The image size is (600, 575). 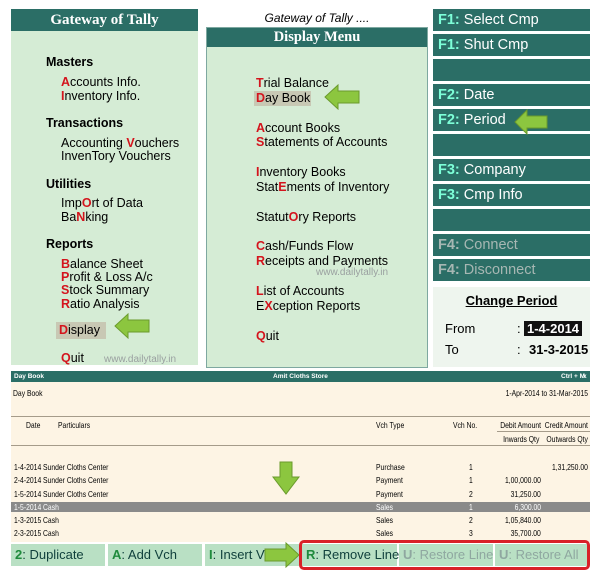 I want to click on daybook-title-bar: Day Book Amit Cloths Store Ctrl + M x, so click(x=300, y=376).